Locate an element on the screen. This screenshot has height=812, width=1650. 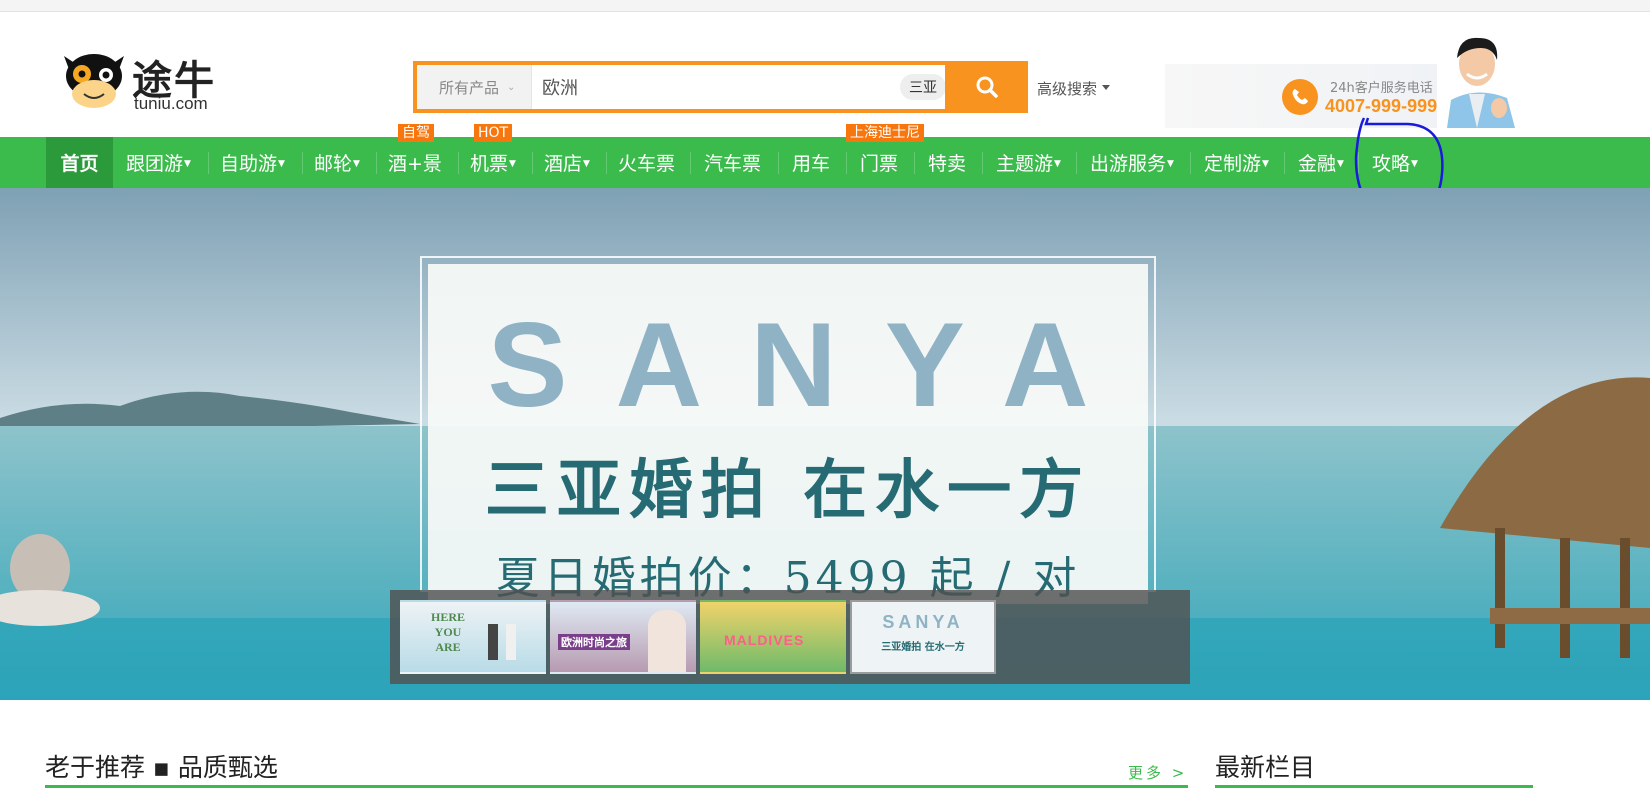
advanced-search-link: 高级搜索 is located at coordinates (1074, 88).